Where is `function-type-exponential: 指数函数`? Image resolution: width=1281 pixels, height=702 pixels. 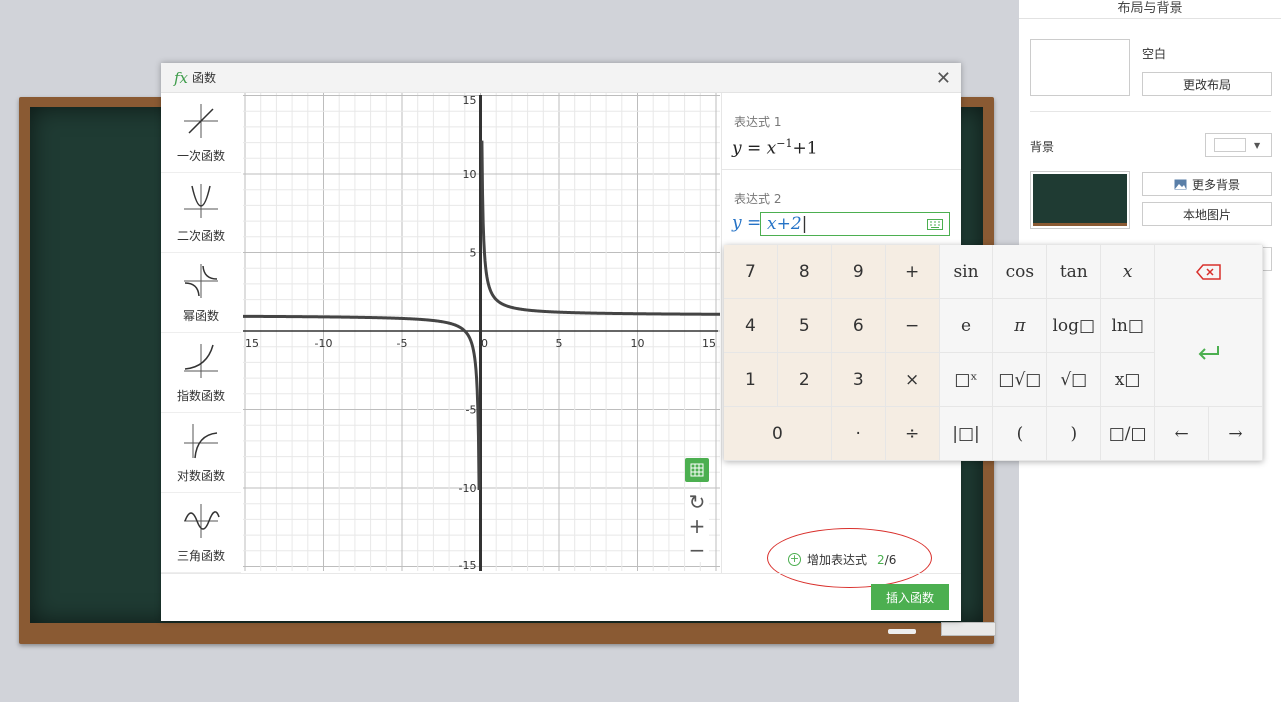
function-type-exponential: 指数函数 is located at coordinates (201, 373).